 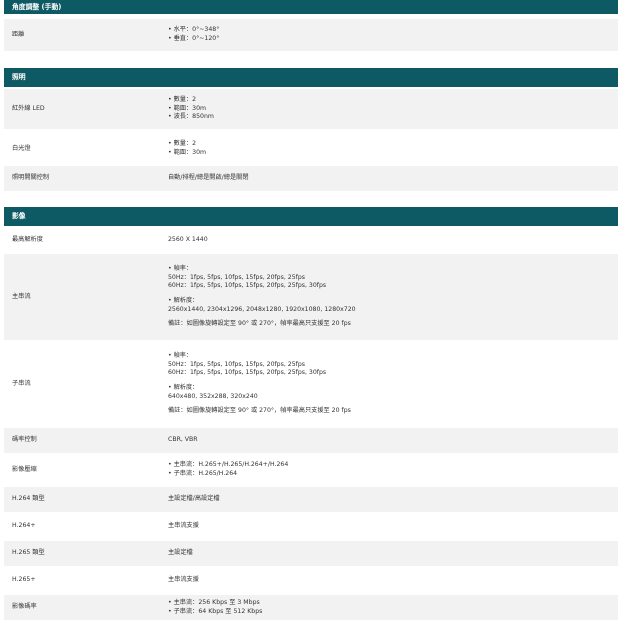 I want to click on value-line: • 子串流：H.265/H.264, so click(x=203, y=473).